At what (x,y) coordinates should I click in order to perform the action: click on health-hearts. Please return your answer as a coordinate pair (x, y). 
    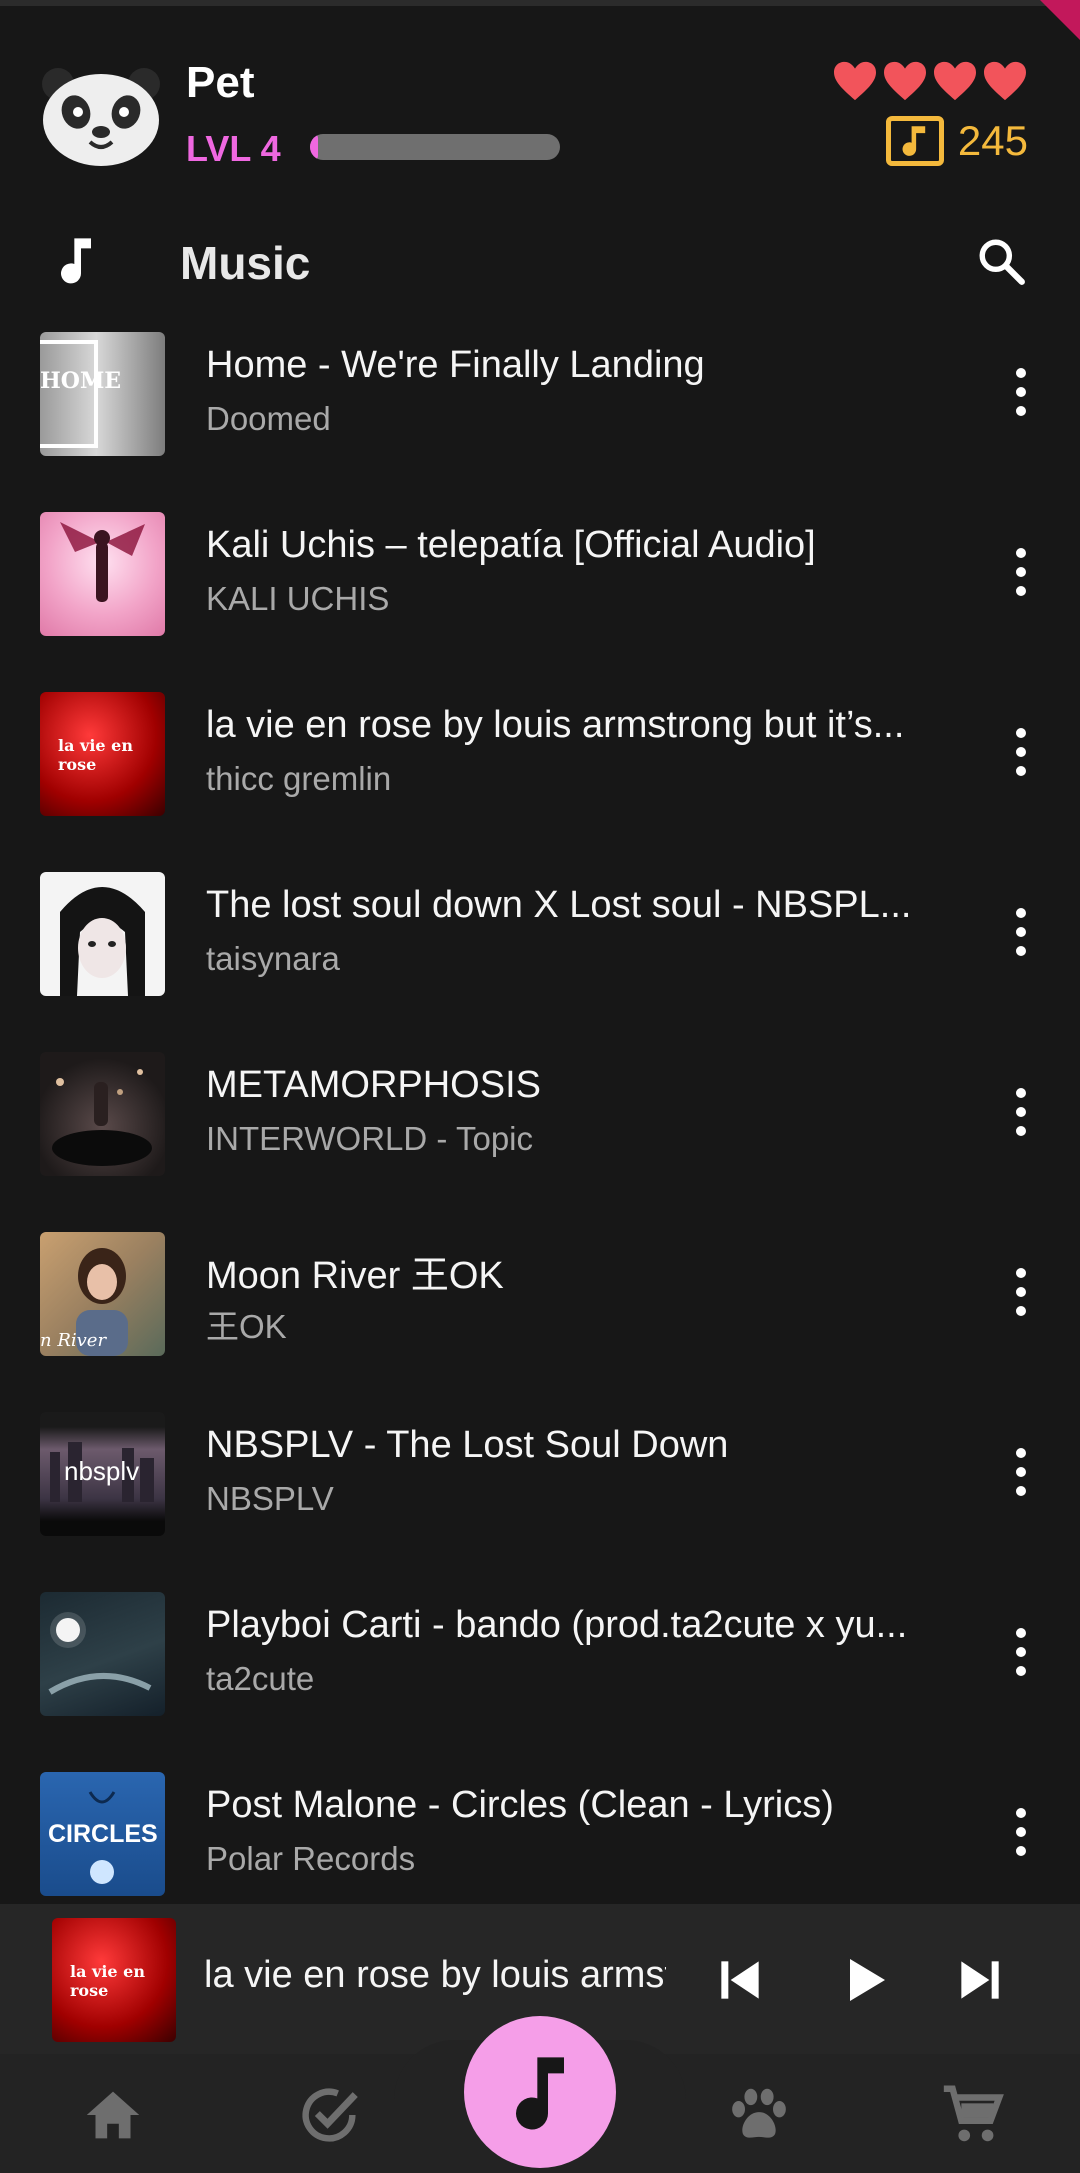
    Looking at the image, I should click on (930, 81).